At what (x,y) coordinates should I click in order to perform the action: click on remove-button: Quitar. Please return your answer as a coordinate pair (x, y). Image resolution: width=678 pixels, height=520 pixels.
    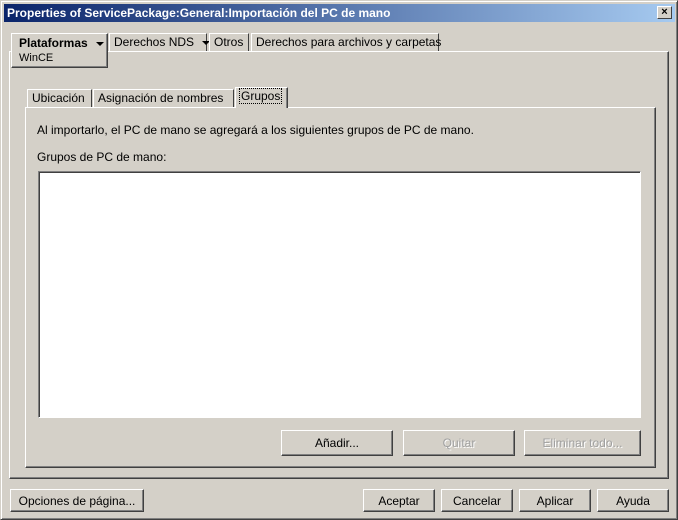
    Looking at the image, I should click on (459, 443).